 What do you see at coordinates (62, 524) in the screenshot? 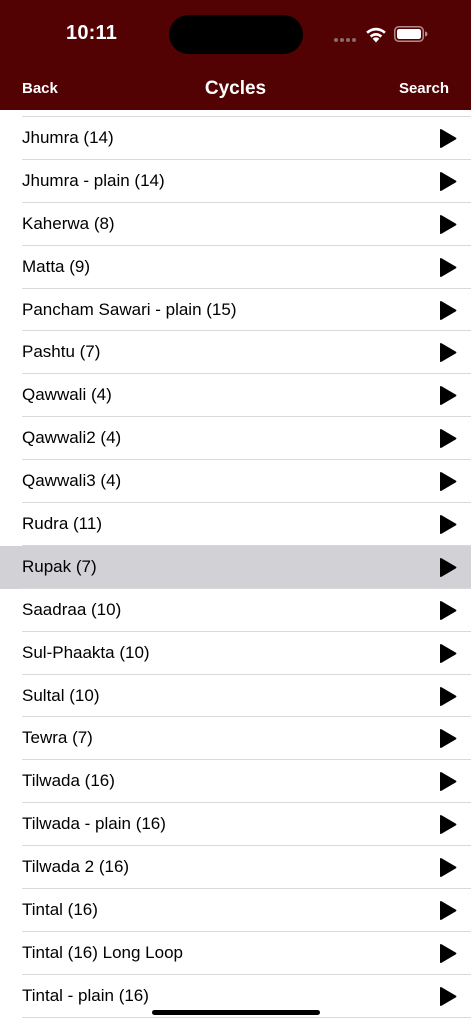
I see `cycle-label: Rudra (11)` at bounding box center [62, 524].